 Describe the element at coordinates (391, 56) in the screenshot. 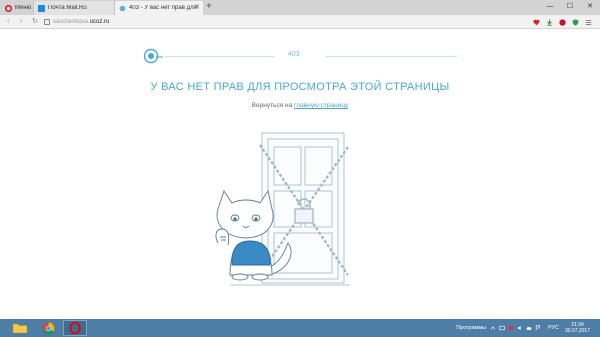

I see `header-divider-right` at that location.